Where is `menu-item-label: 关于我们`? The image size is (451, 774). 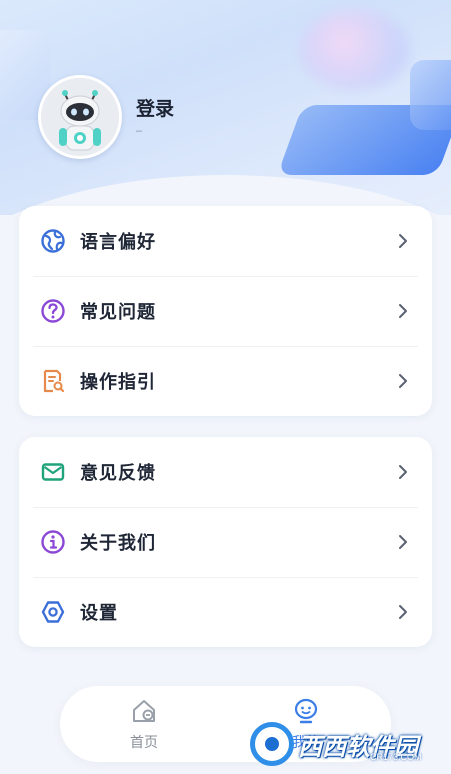
menu-item-label: 关于我们 is located at coordinates (118, 543).